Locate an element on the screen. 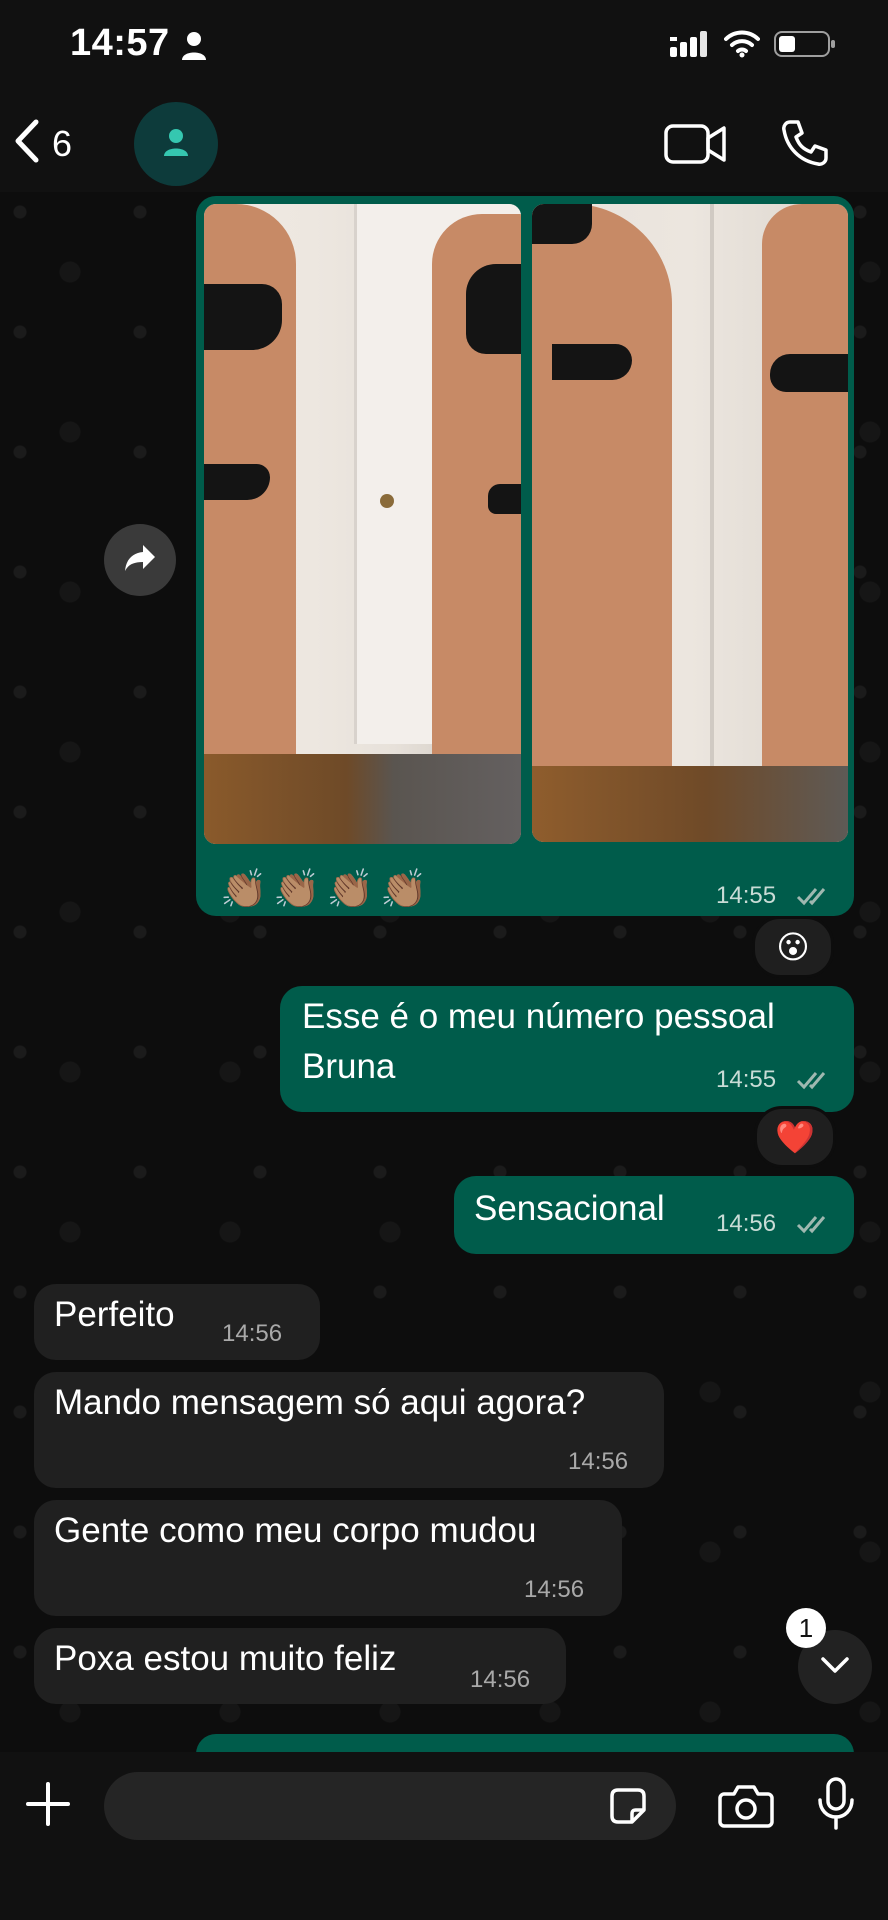 The image size is (888, 1920). unread-badge: 1 is located at coordinates (806, 1628).